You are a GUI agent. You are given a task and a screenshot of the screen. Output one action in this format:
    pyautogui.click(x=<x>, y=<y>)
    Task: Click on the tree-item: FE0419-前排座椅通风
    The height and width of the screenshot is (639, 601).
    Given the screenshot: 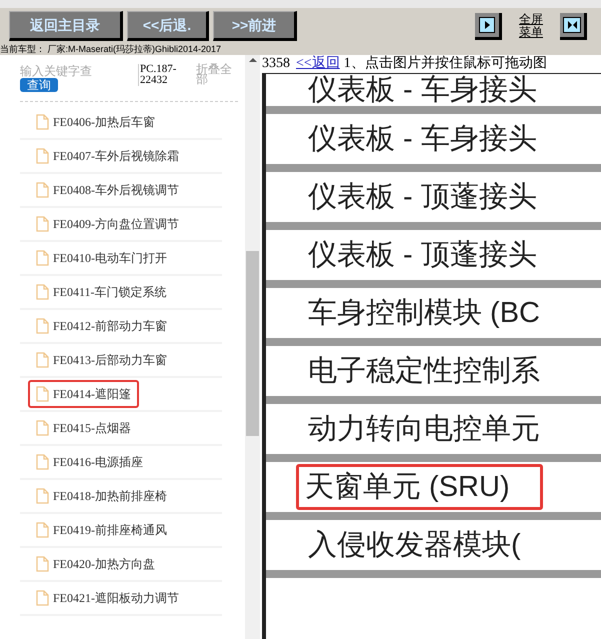 What is the action you would take?
    pyautogui.click(x=101, y=530)
    